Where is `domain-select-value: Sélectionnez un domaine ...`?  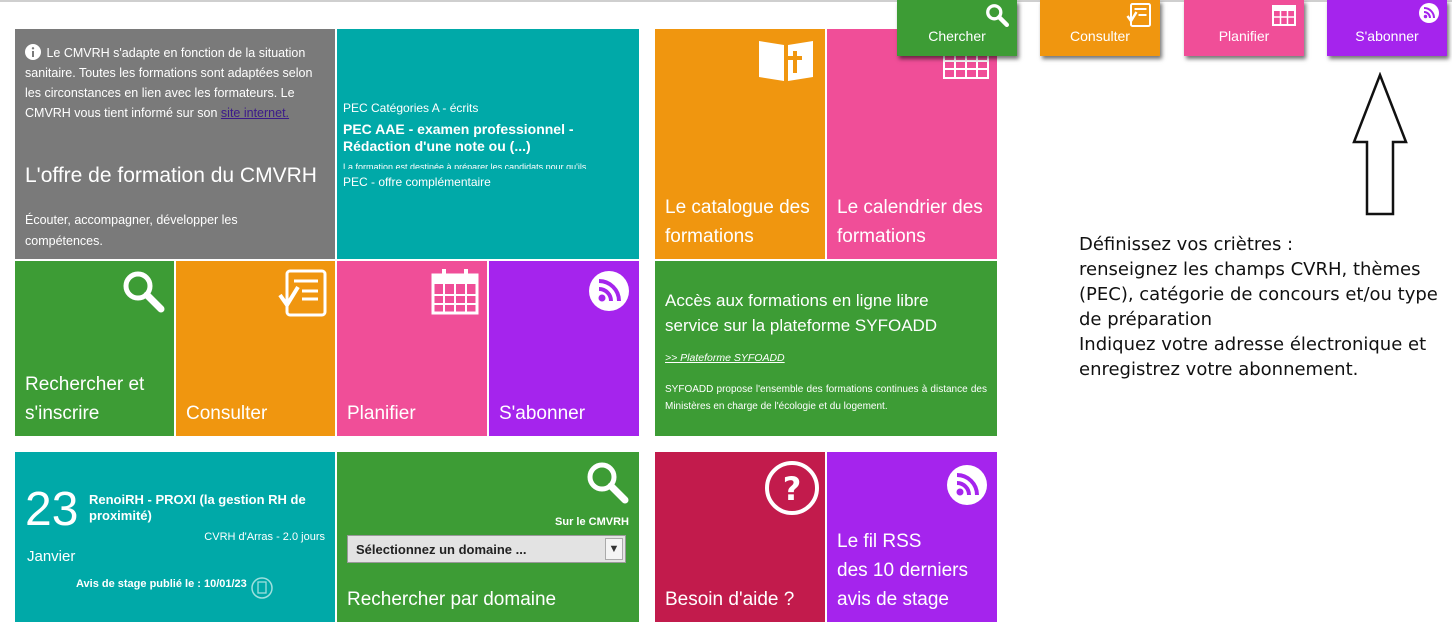
domain-select-value: Sélectionnez un domaine ... is located at coordinates (441, 549).